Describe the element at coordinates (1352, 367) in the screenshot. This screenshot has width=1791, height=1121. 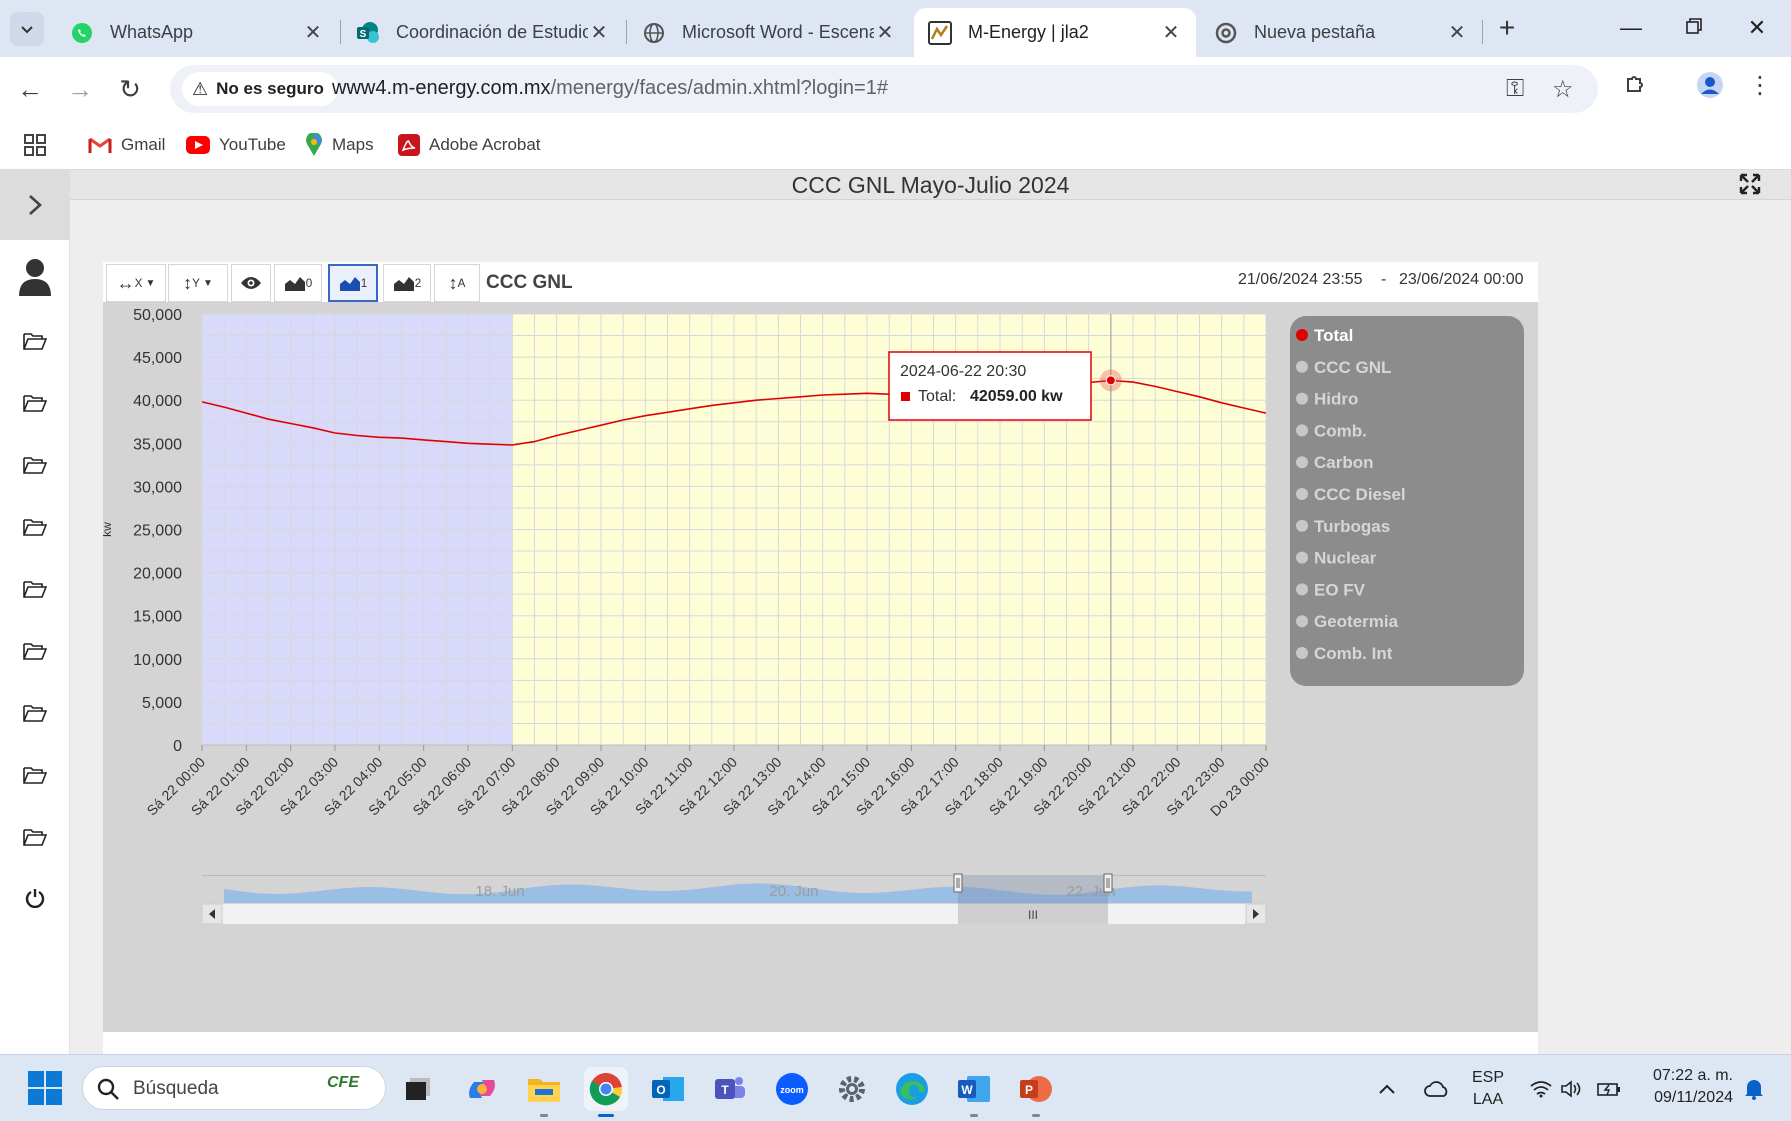
I see `legend-item: CCC GNL` at that location.